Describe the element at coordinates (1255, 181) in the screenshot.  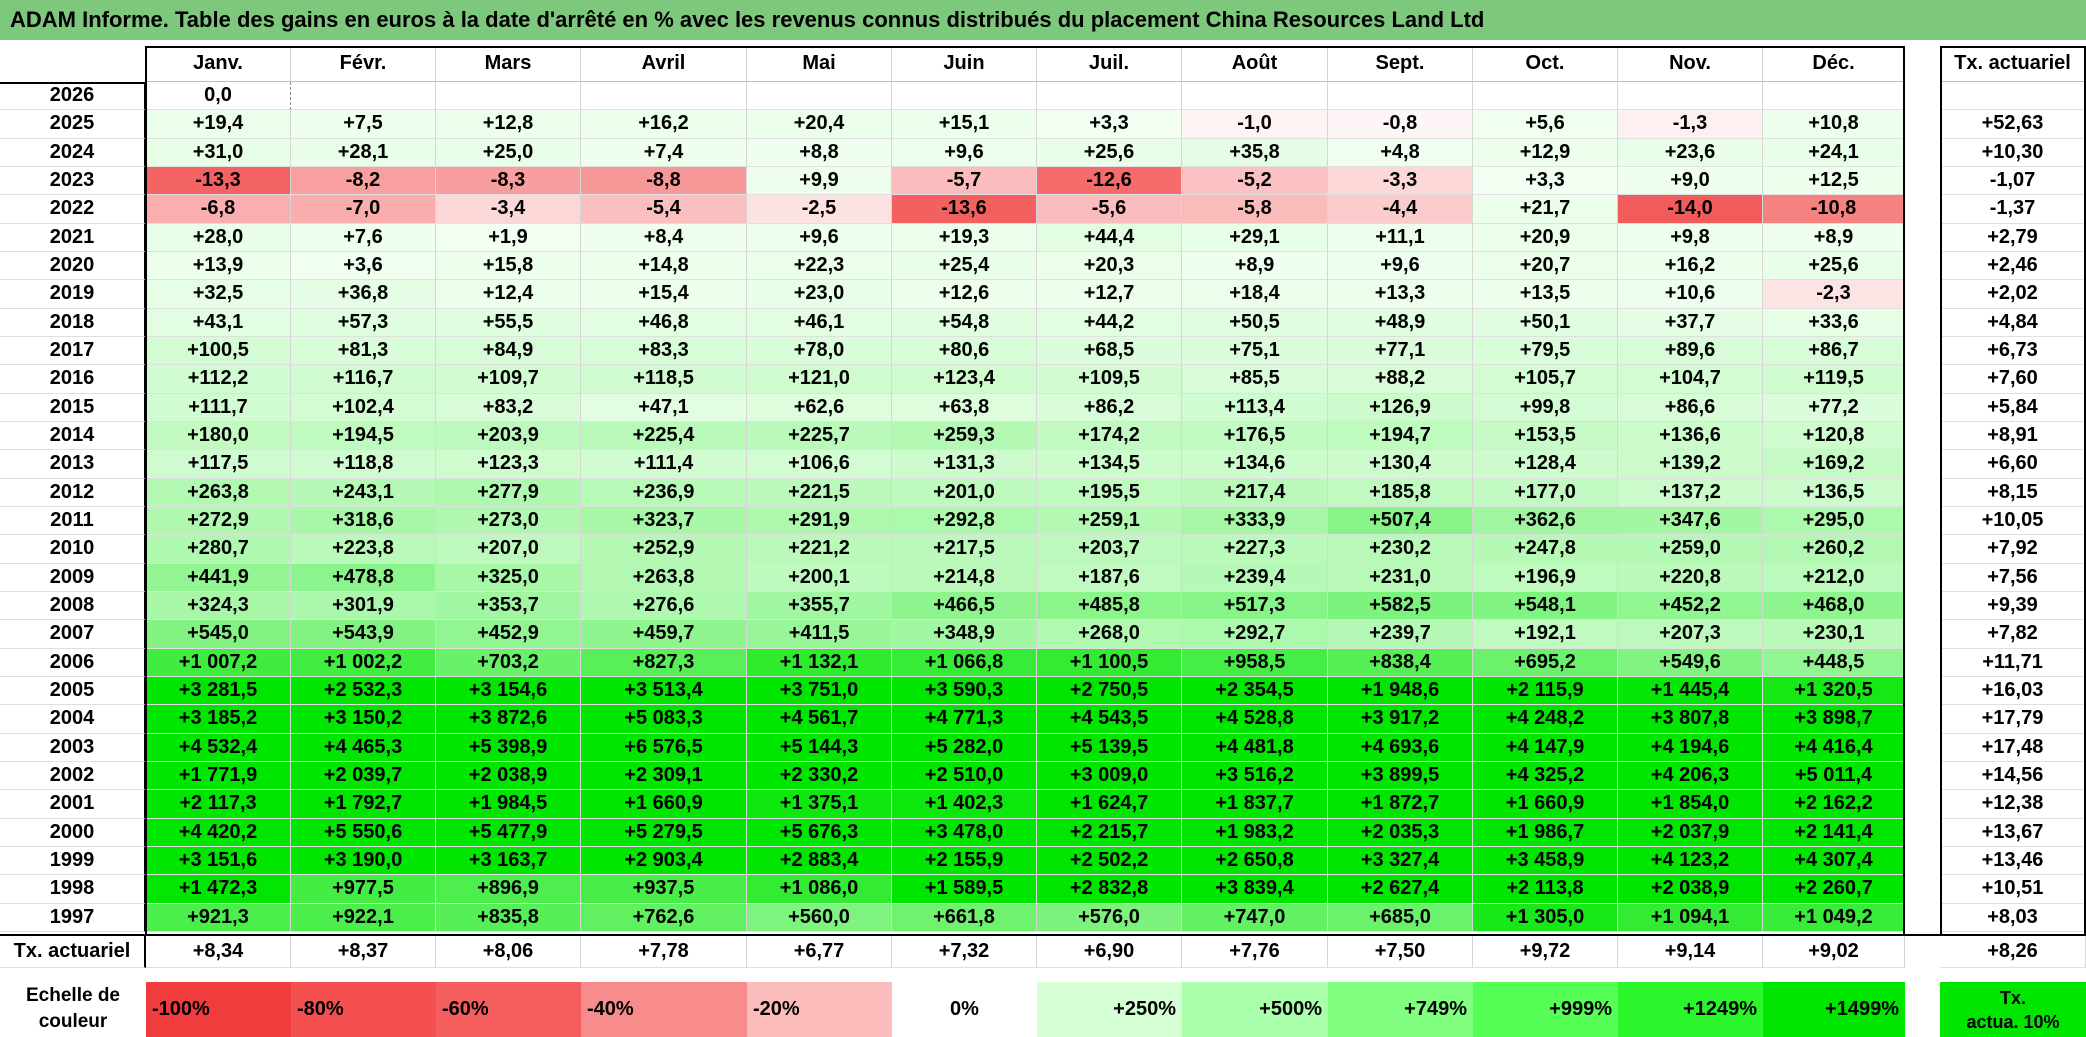
I see `table-cell: -5,2` at that location.